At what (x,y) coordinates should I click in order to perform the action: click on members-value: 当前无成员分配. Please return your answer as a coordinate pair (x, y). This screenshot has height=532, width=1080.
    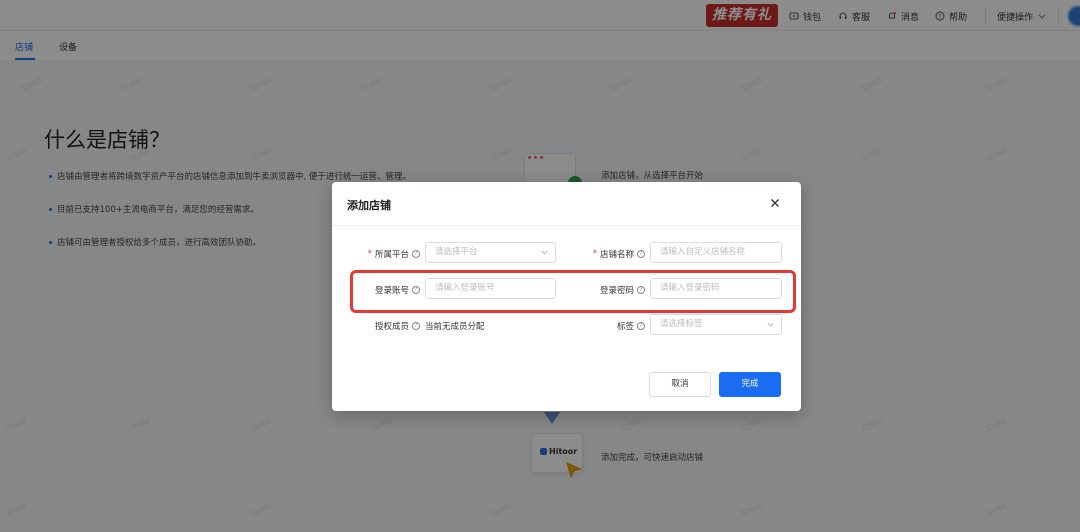
    Looking at the image, I should click on (455, 327).